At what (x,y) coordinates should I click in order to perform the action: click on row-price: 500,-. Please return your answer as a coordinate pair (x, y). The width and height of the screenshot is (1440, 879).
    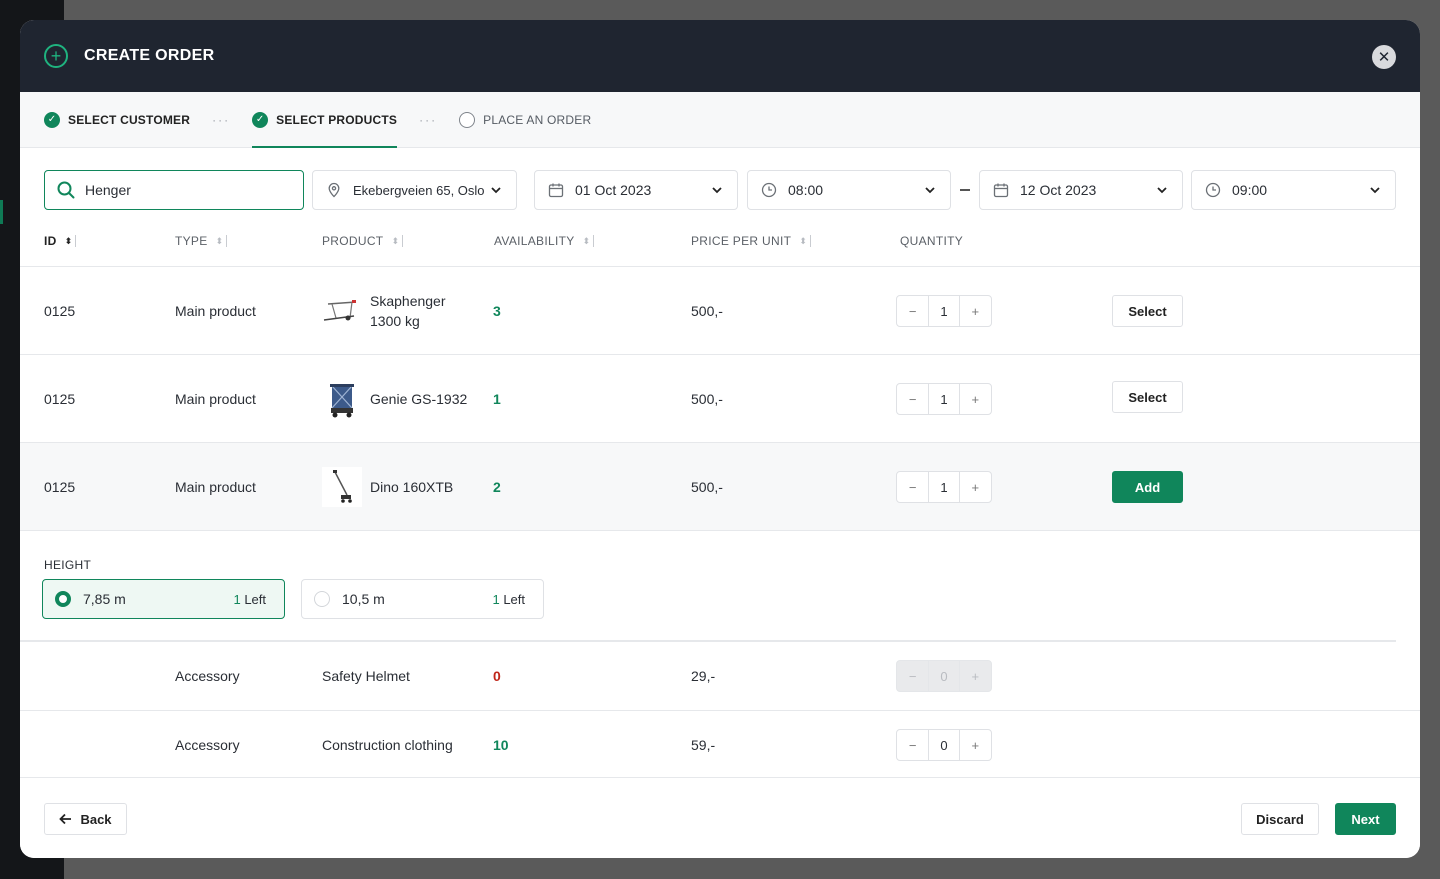
    Looking at the image, I should click on (707, 399).